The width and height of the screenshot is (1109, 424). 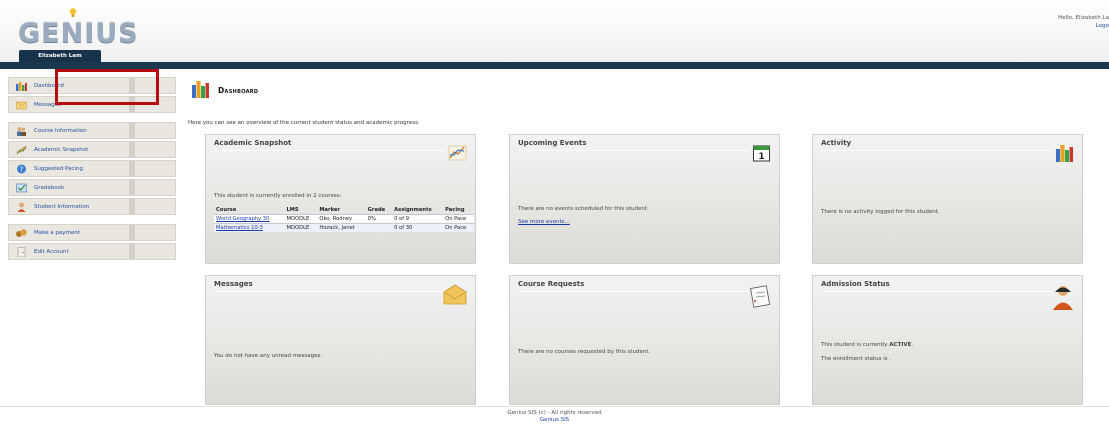 I want to click on checkbook-icon, so click(x=21, y=187).